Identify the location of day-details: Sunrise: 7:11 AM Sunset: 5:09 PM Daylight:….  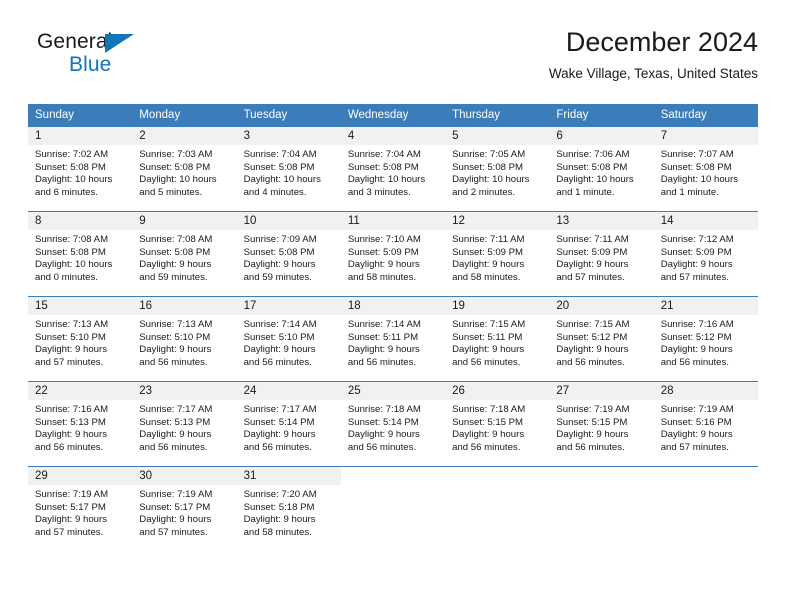
(497, 257).